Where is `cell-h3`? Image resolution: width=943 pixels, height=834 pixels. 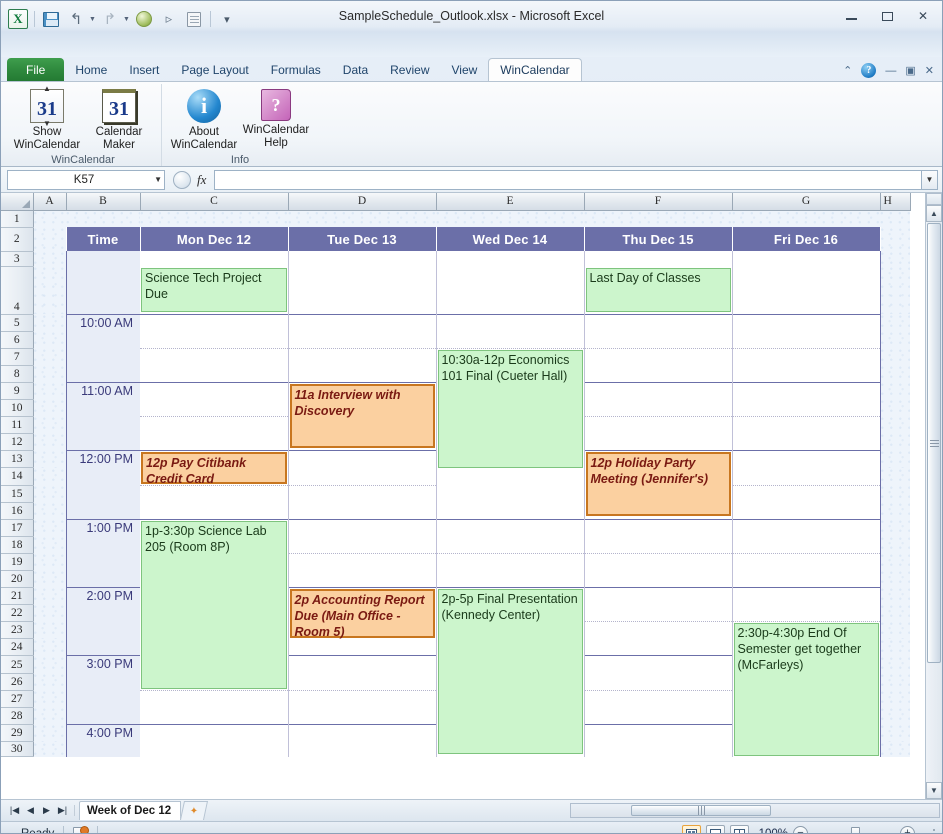
cell-h3 is located at coordinates (895, 258).